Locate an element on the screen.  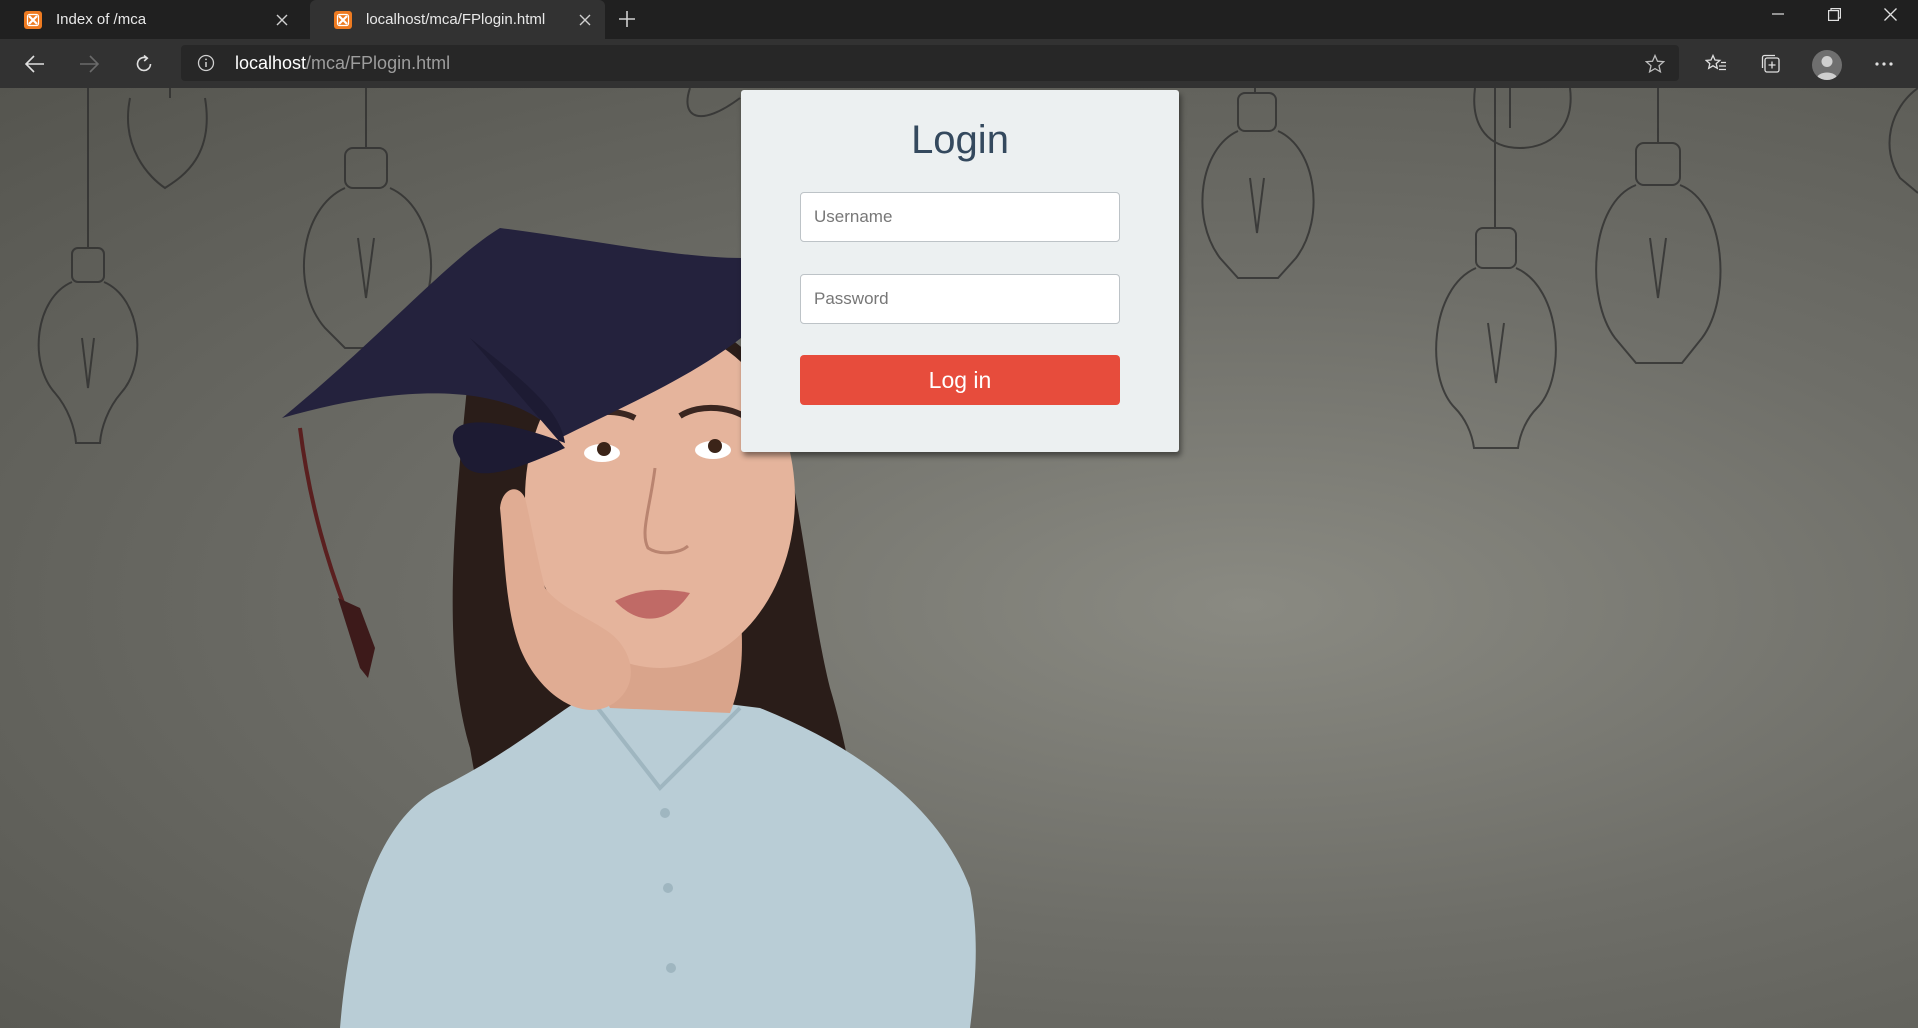
back-arrow-icon is located at coordinates (35, 64).